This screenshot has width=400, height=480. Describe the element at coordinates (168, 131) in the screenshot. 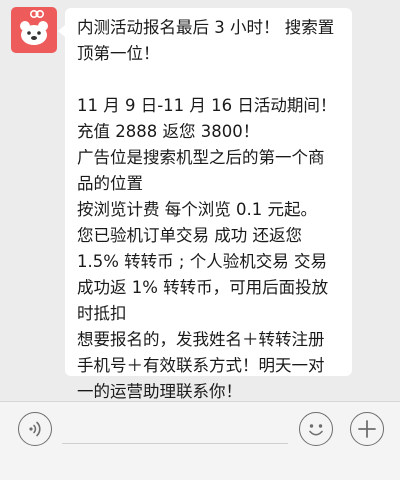

I see `message-line: 充值 2888 返您 3800！` at that location.